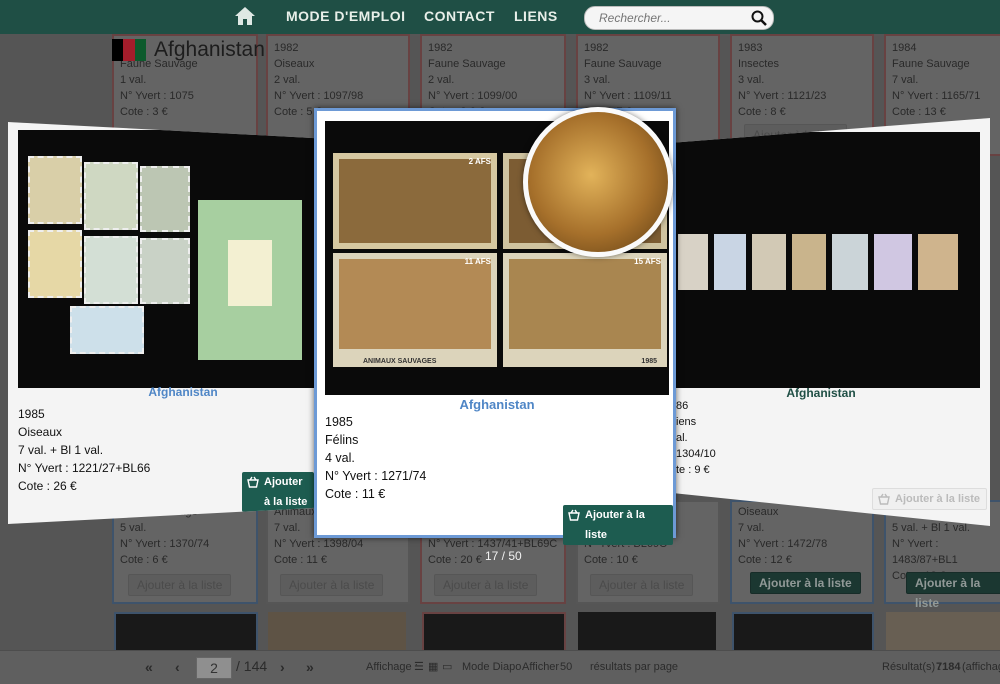 Image resolution: width=1000 pixels, height=684 pixels. Describe the element at coordinates (419, 666) in the screenshot. I see `list-view-icon: ☰` at that location.